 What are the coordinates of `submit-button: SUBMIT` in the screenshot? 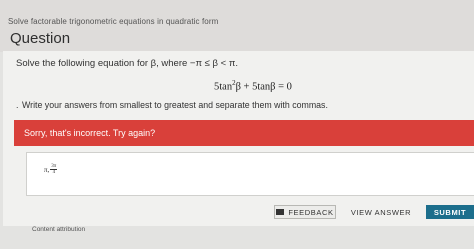 It's located at (450, 212).